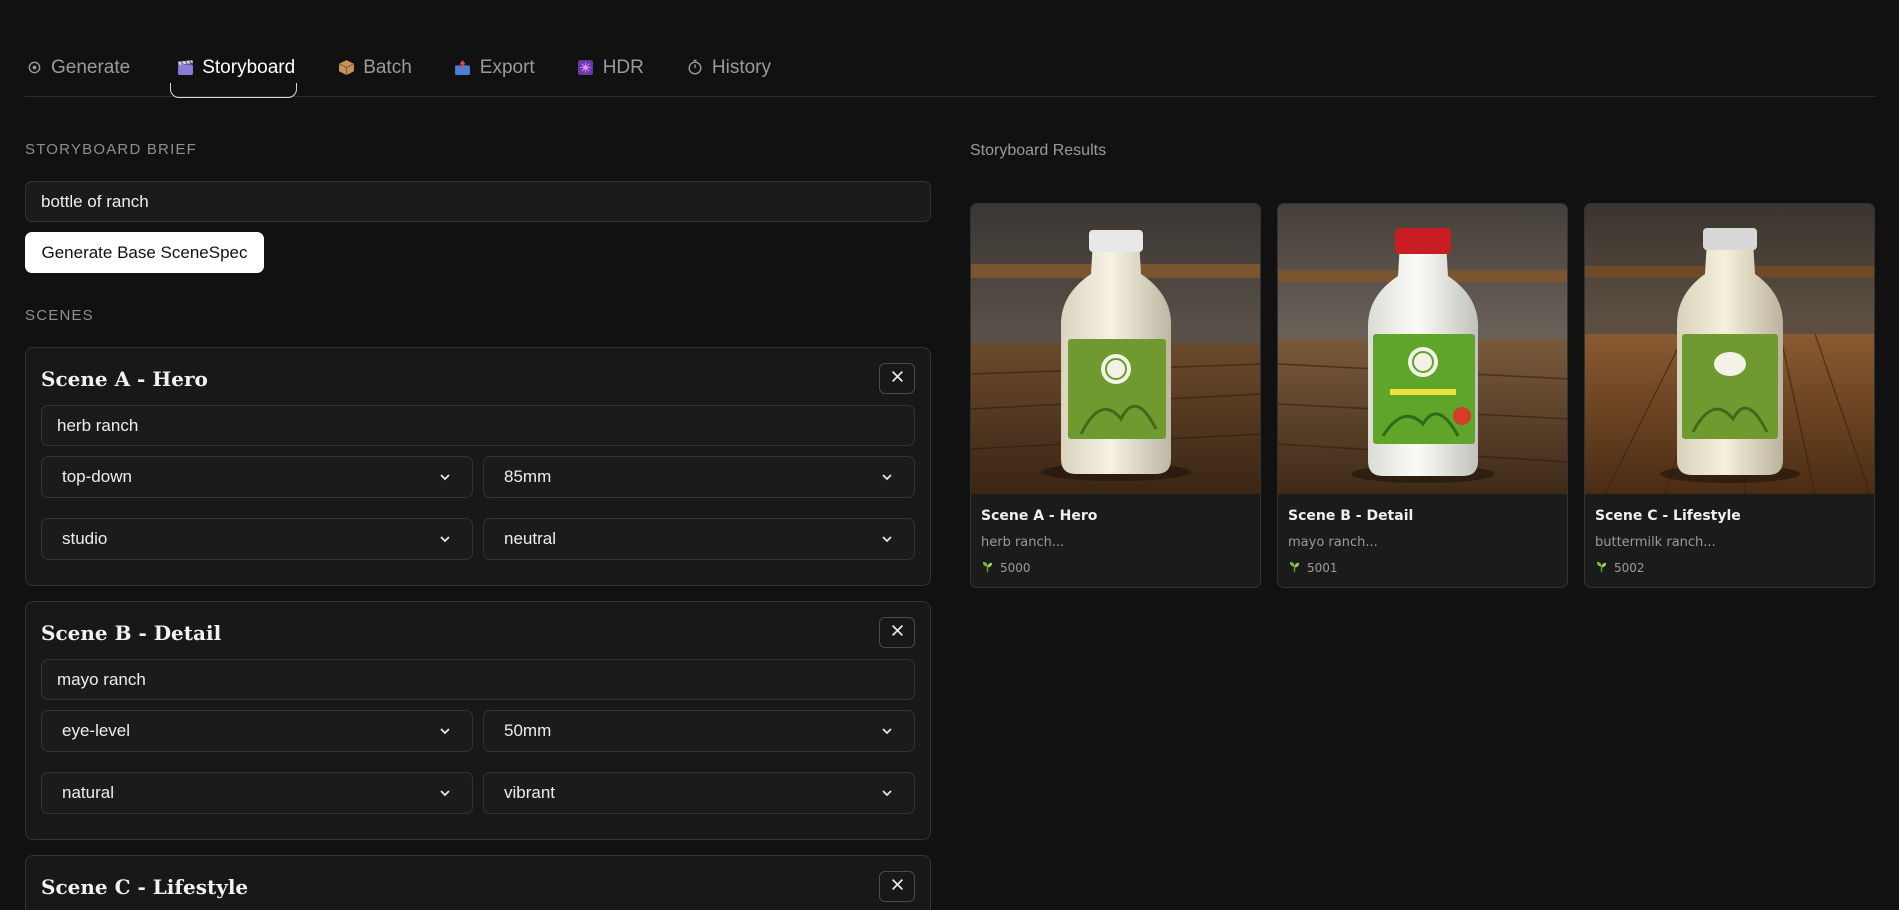 Image resolution: width=1899 pixels, height=910 pixels. What do you see at coordinates (699, 477) in the screenshot?
I see `lens-select: 85mm` at bounding box center [699, 477].